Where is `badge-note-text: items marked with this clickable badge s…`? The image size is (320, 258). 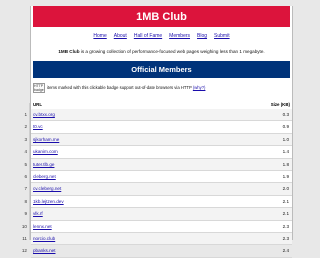 badge-note-text: items marked with this clickable badge s… is located at coordinates (119, 87).